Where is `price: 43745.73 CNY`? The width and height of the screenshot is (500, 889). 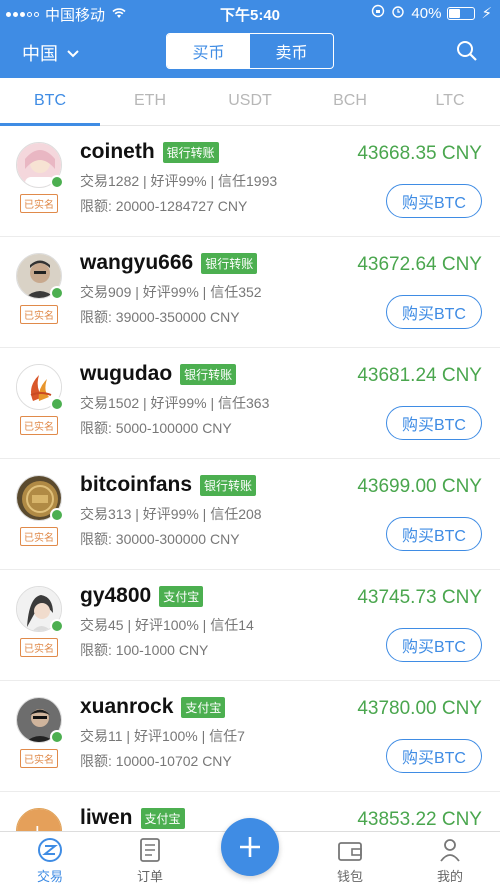
price: 43745.73 CNY is located at coordinates (419, 597).